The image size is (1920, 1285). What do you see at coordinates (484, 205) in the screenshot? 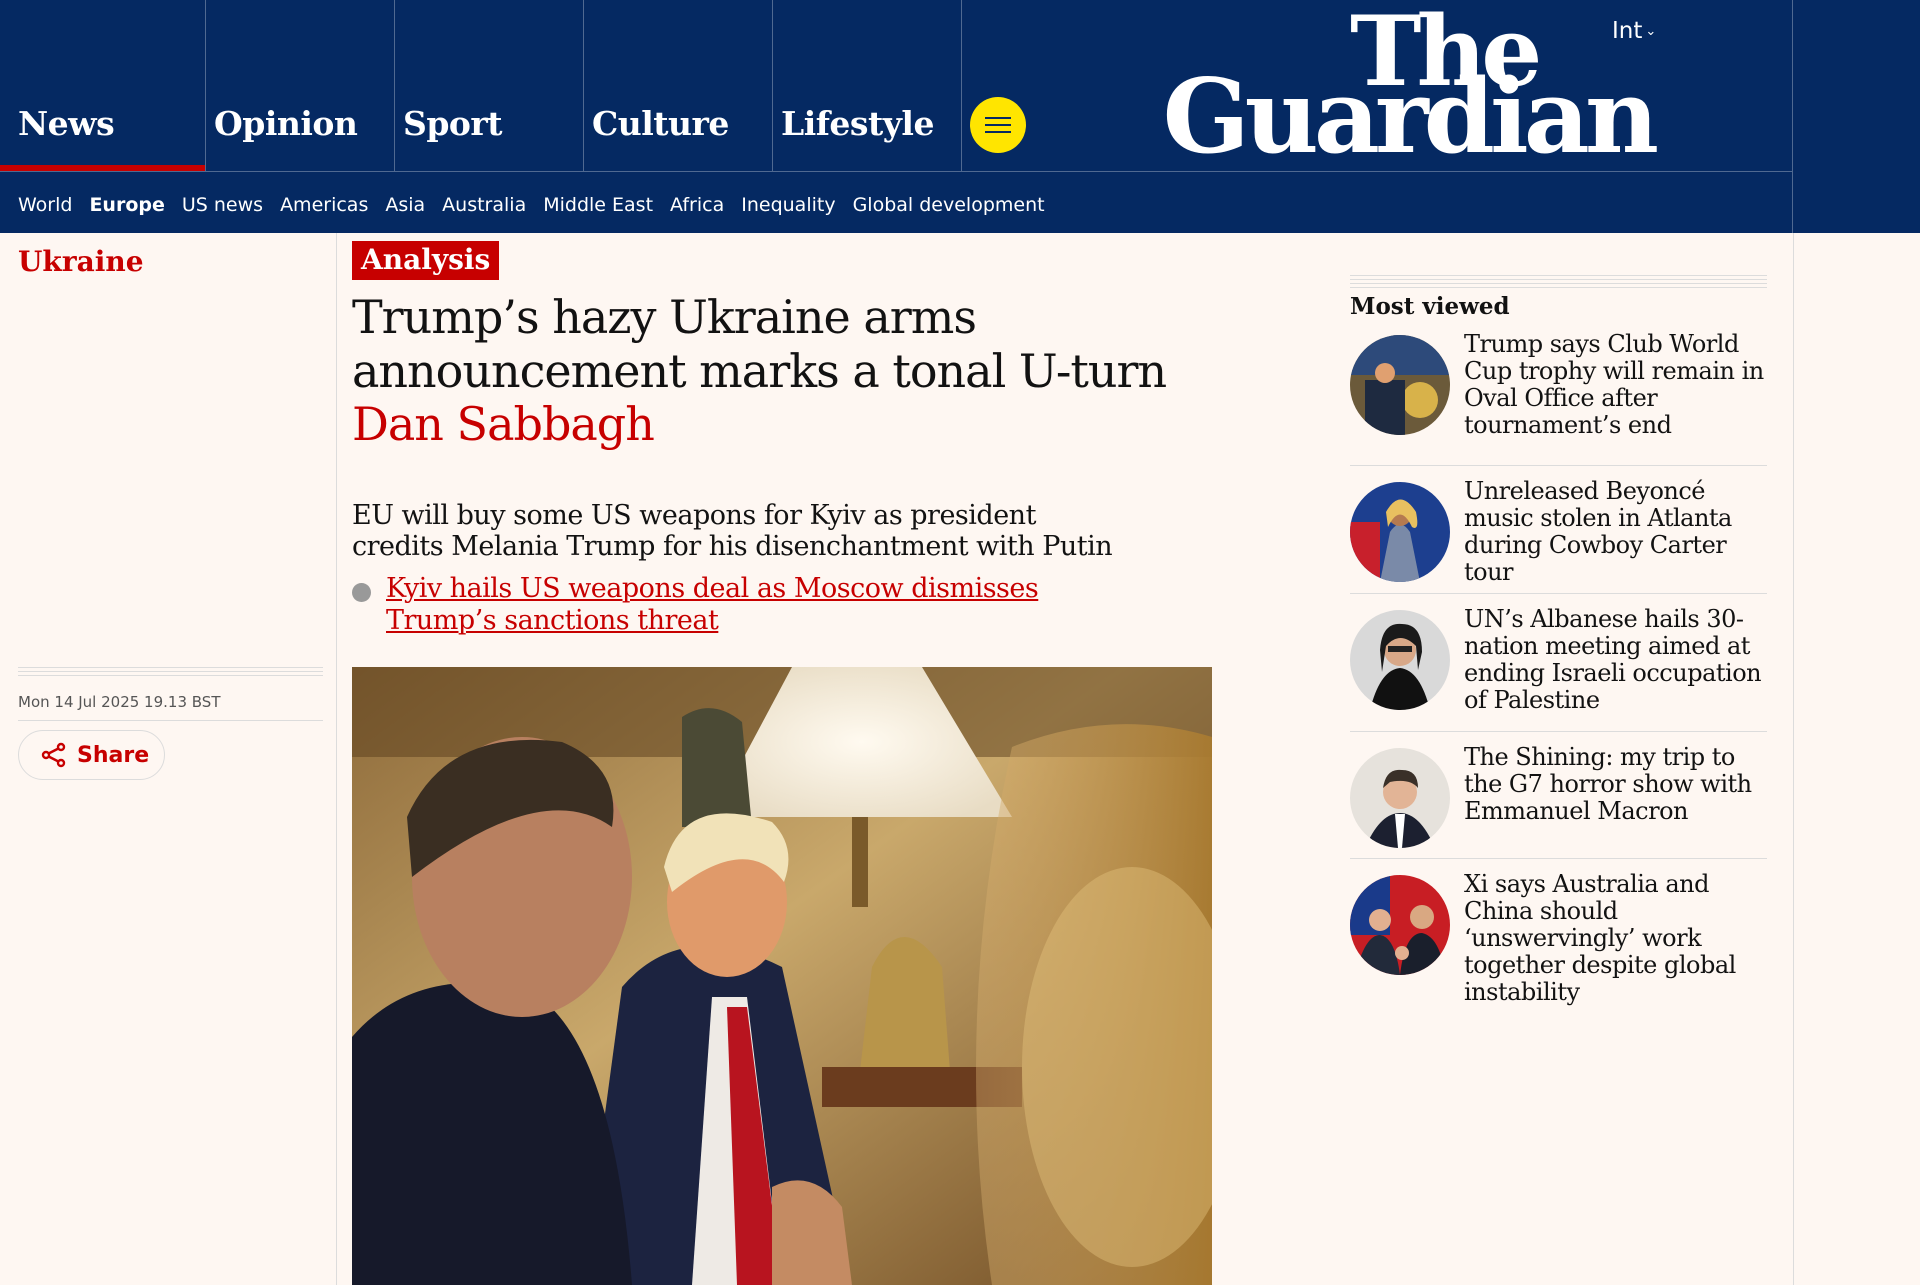
I see `subnav-australia: Australia` at bounding box center [484, 205].